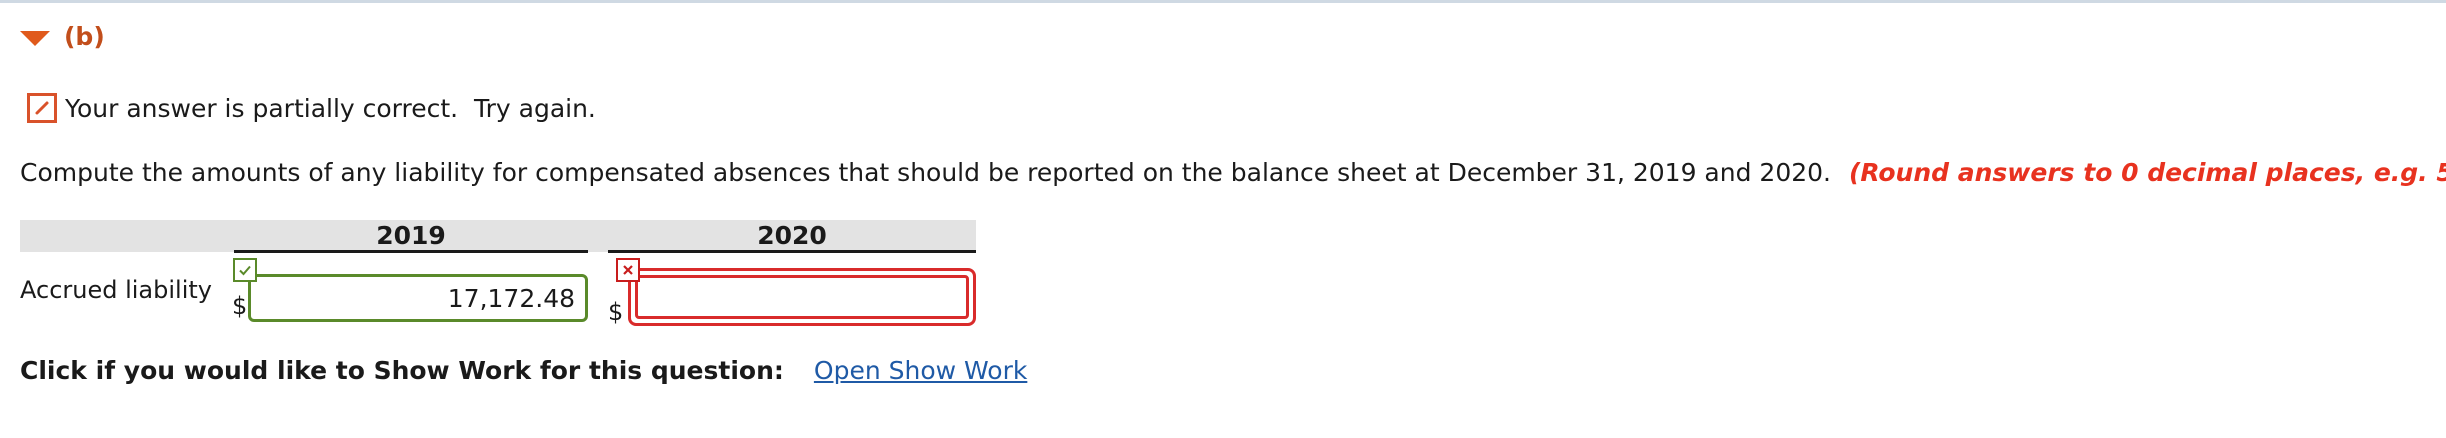 Image resolution: width=2446 pixels, height=438 pixels. What do you see at coordinates (245, 270) in the screenshot?
I see `check-icon` at bounding box center [245, 270].